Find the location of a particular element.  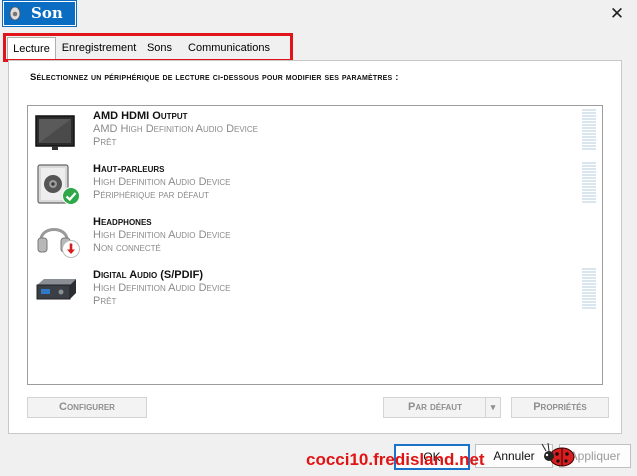

device-status: Périphérique par défaut is located at coordinates (151, 195).